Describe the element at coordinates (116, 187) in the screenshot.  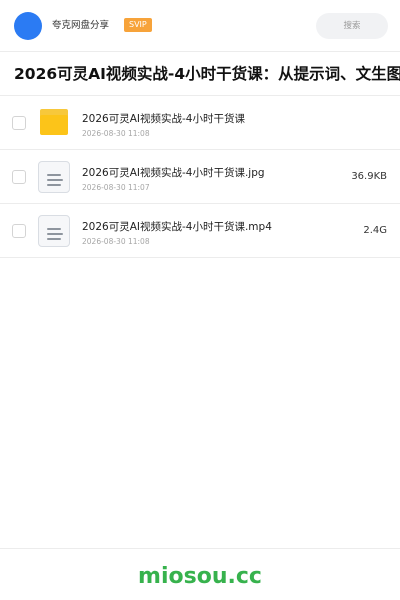
I see `file-date: 2026-08-30 11:07` at that location.